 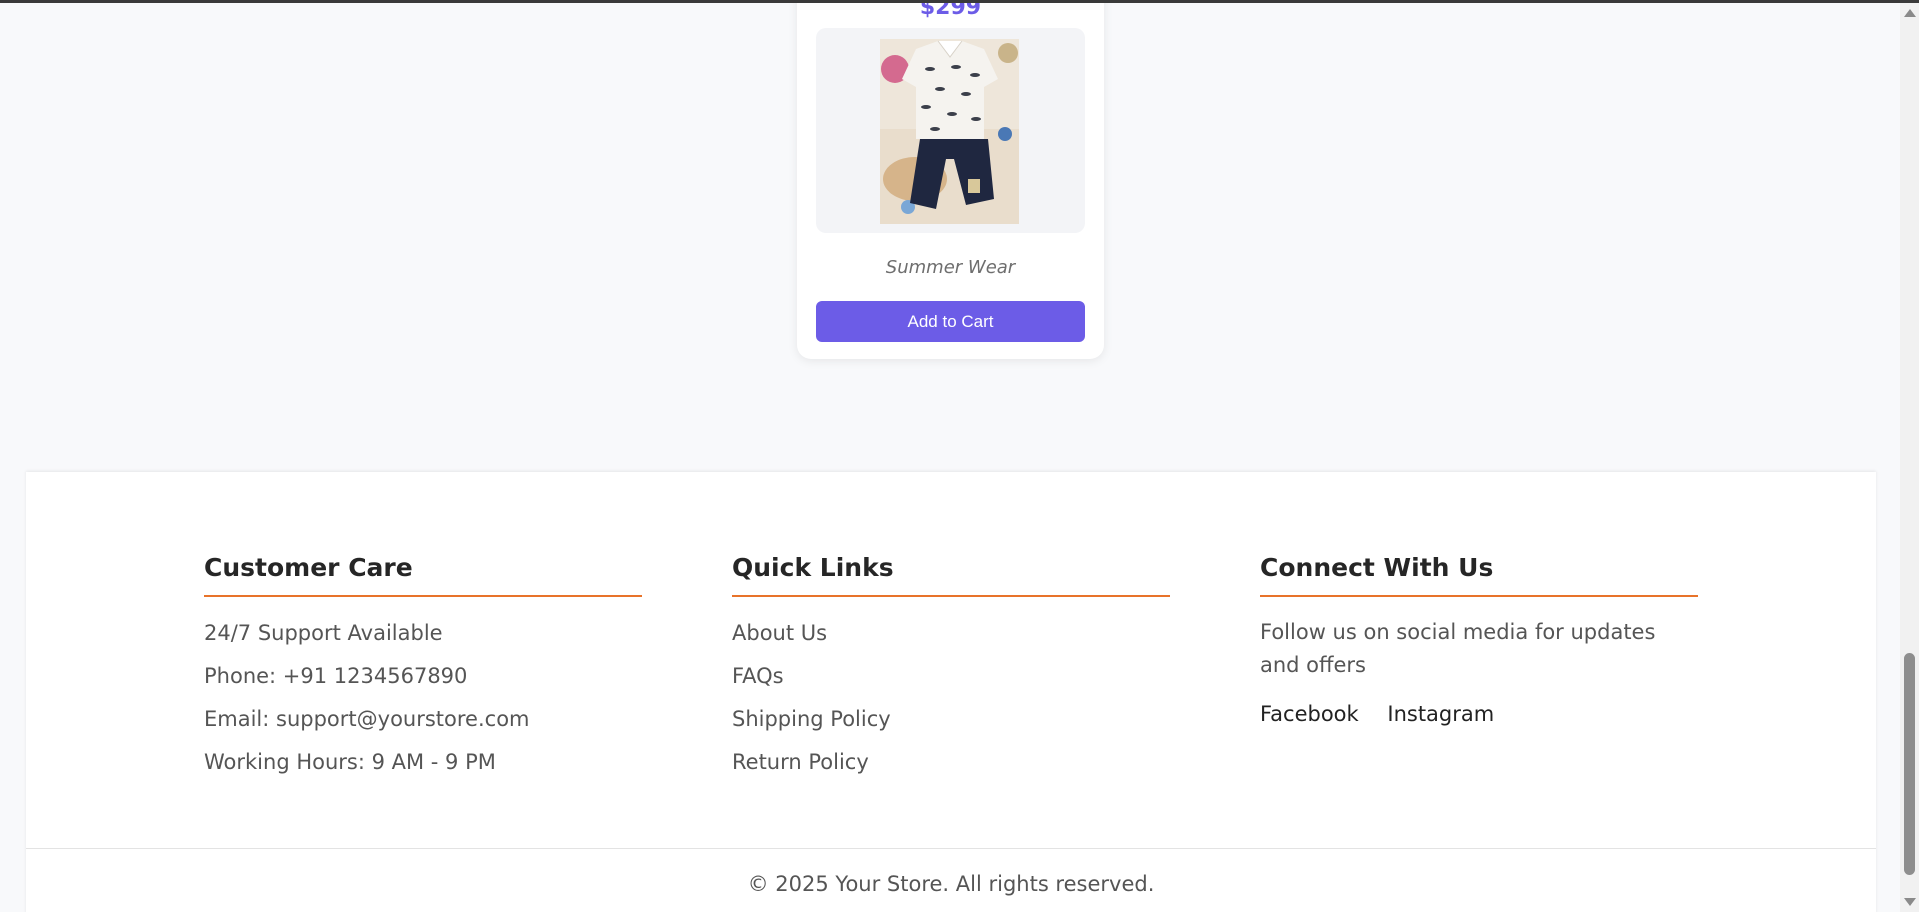 I want to click on working-hours: Working Hours: 9 AM - 9 PM, so click(x=350, y=762).